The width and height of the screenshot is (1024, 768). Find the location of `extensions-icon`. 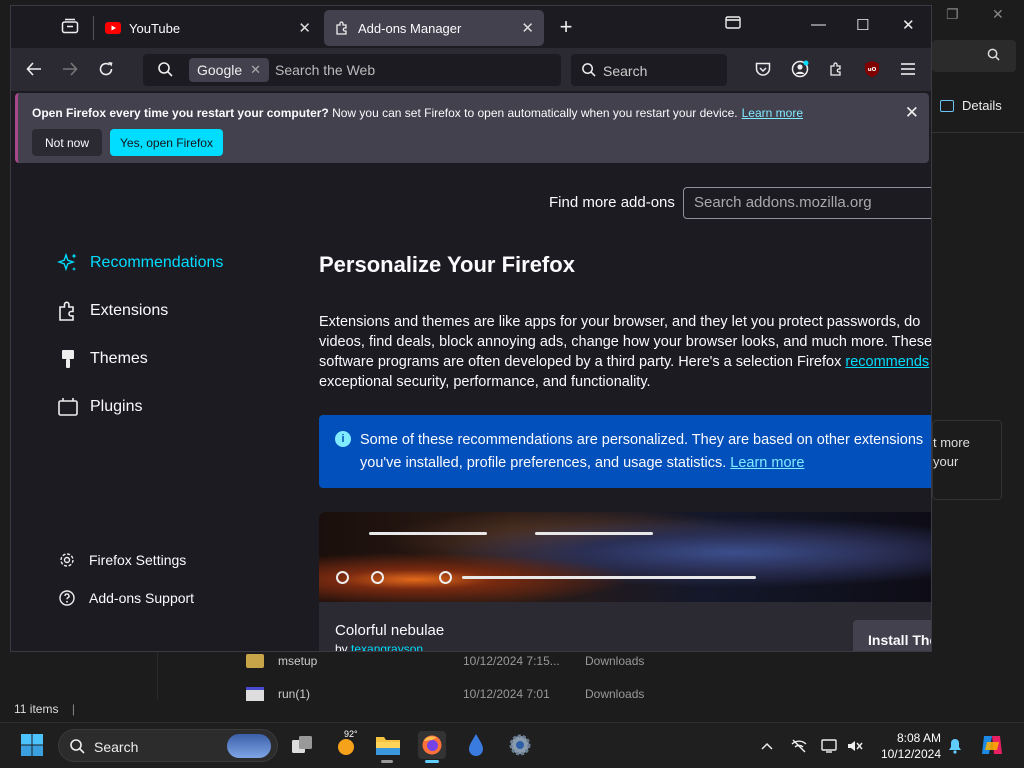

extensions-icon is located at coordinates (836, 69).